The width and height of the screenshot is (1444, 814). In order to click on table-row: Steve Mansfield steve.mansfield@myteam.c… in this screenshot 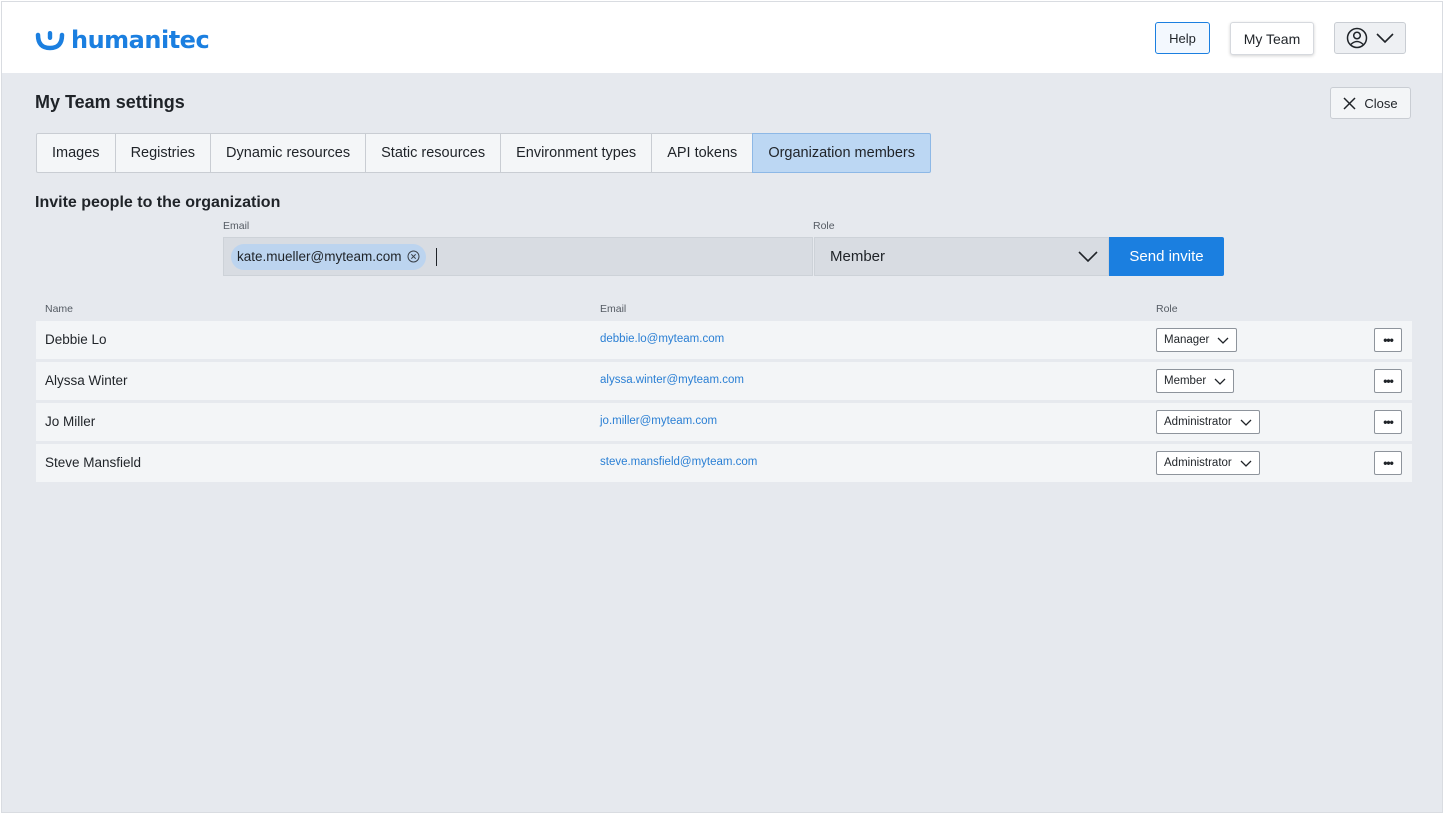, I will do `click(724, 463)`.